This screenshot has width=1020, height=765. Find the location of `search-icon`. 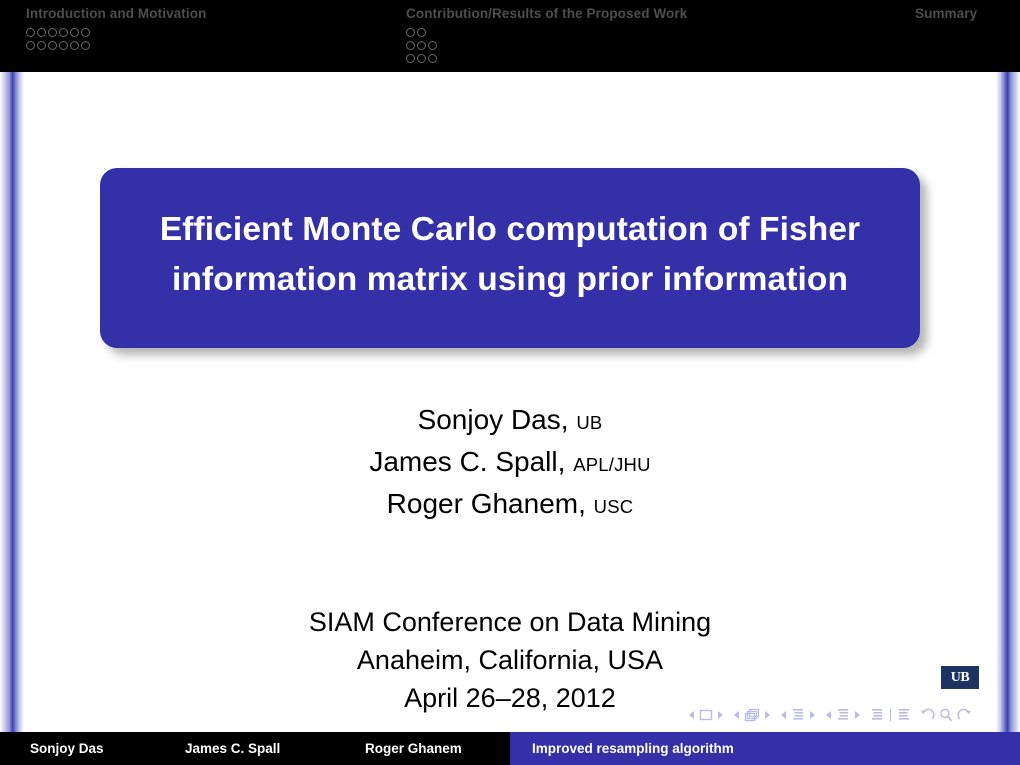

search-icon is located at coordinates (946, 715).